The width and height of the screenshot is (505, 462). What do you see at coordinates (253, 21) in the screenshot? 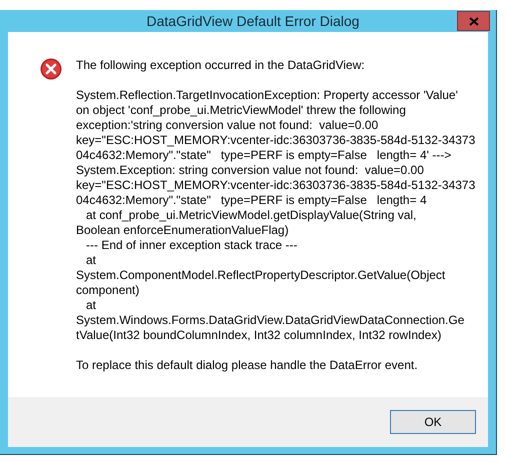
I see `window-title: DataGridView Default Error Dialog` at bounding box center [253, 21].